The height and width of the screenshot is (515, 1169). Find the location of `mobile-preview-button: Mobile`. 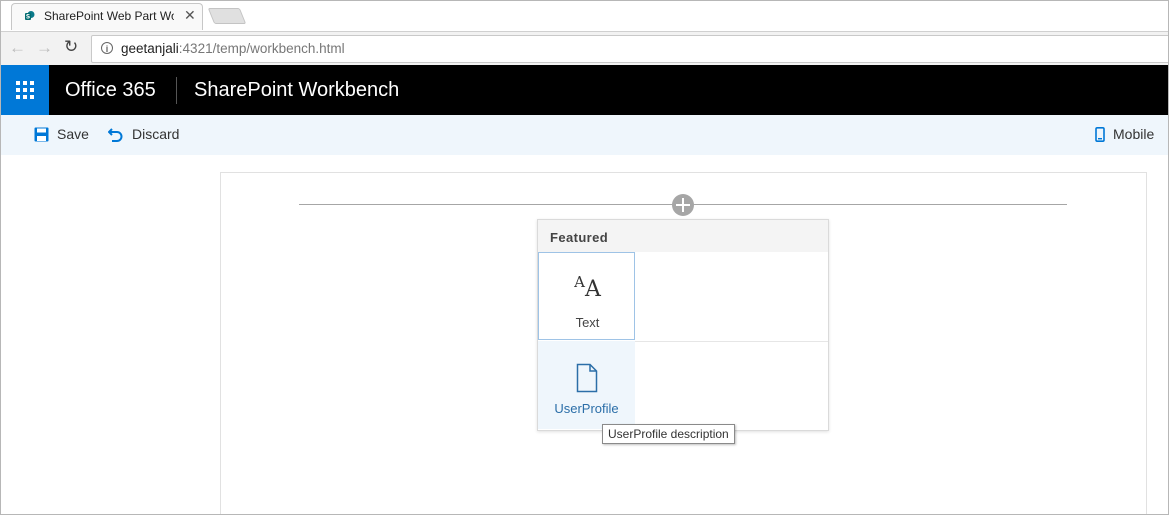

mobile-preview-button: Mobile is located at coordinates (1124, 134).